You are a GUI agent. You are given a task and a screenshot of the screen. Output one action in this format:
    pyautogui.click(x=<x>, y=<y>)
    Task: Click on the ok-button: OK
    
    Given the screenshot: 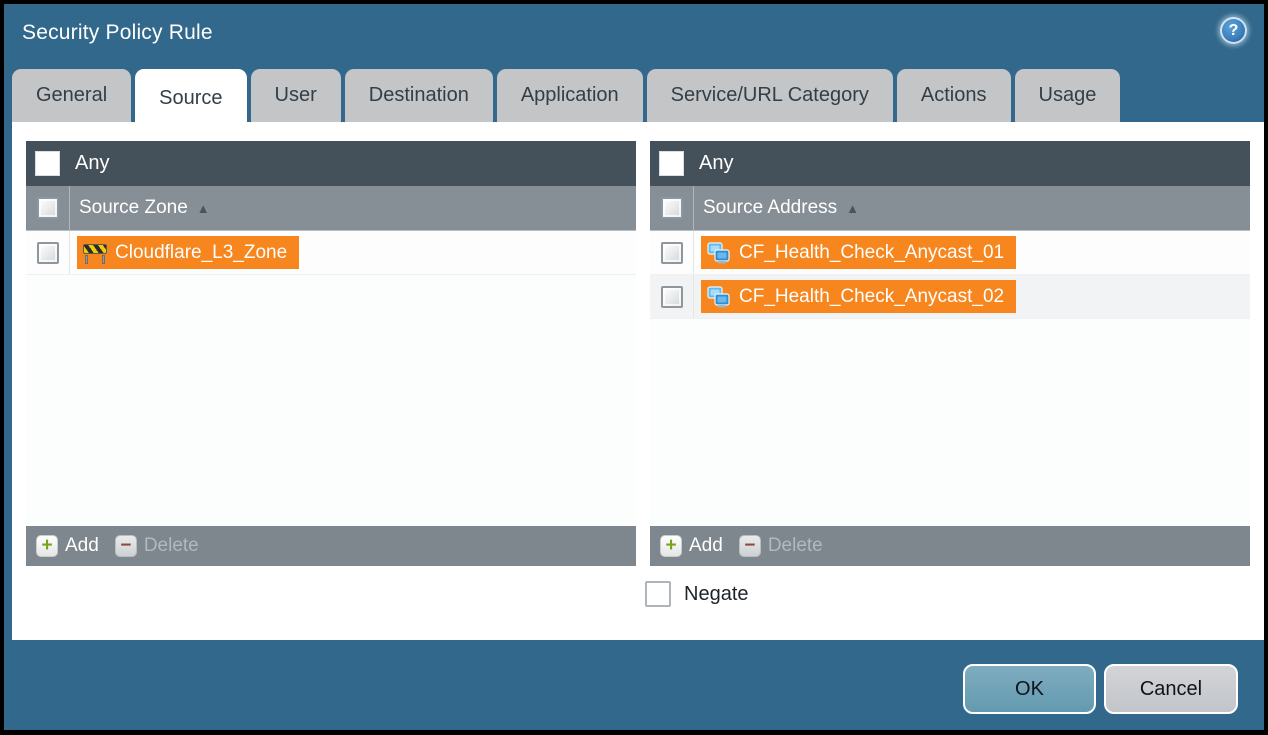 What is the action you would take?
    pyautogui.click(x=1029, y=689)
    